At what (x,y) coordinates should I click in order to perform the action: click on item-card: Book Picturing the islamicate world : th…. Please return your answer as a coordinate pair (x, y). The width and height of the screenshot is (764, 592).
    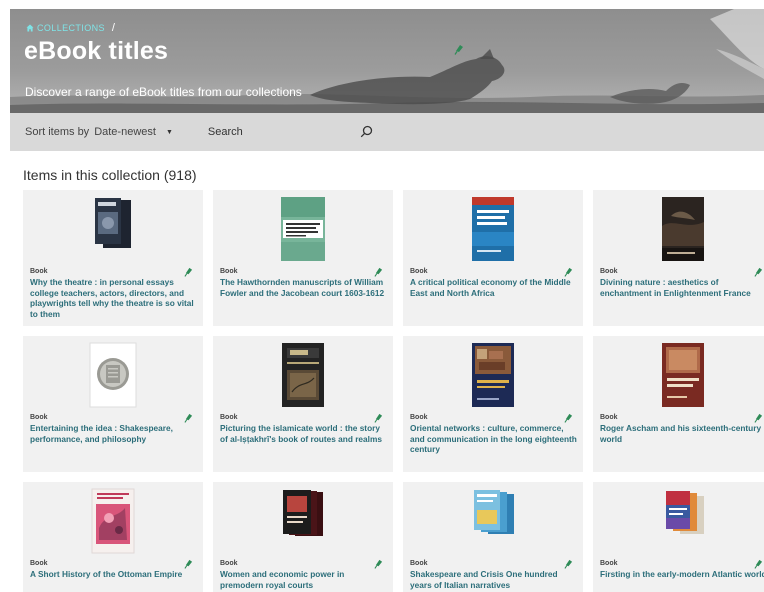
    Looking at the image, I should click on (303, 404).